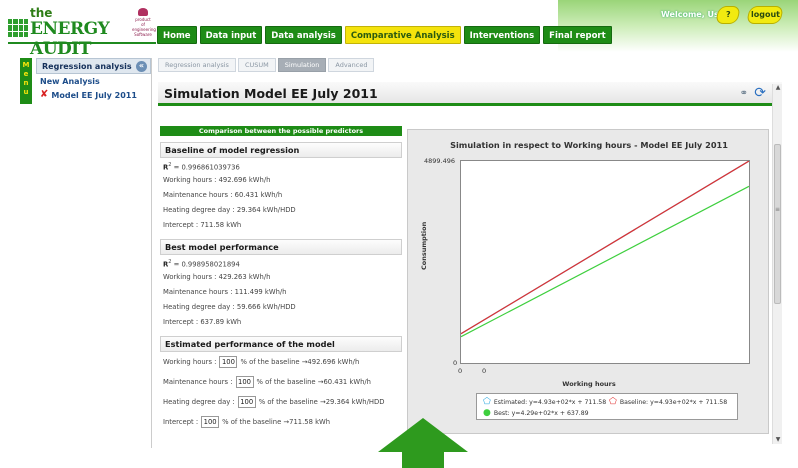 Image resolution: width=798 pixels, height=468 pixels. Describe the element at coordinates (455, 363) in the screenshot. I see `y-tick-label: 0` at that location.